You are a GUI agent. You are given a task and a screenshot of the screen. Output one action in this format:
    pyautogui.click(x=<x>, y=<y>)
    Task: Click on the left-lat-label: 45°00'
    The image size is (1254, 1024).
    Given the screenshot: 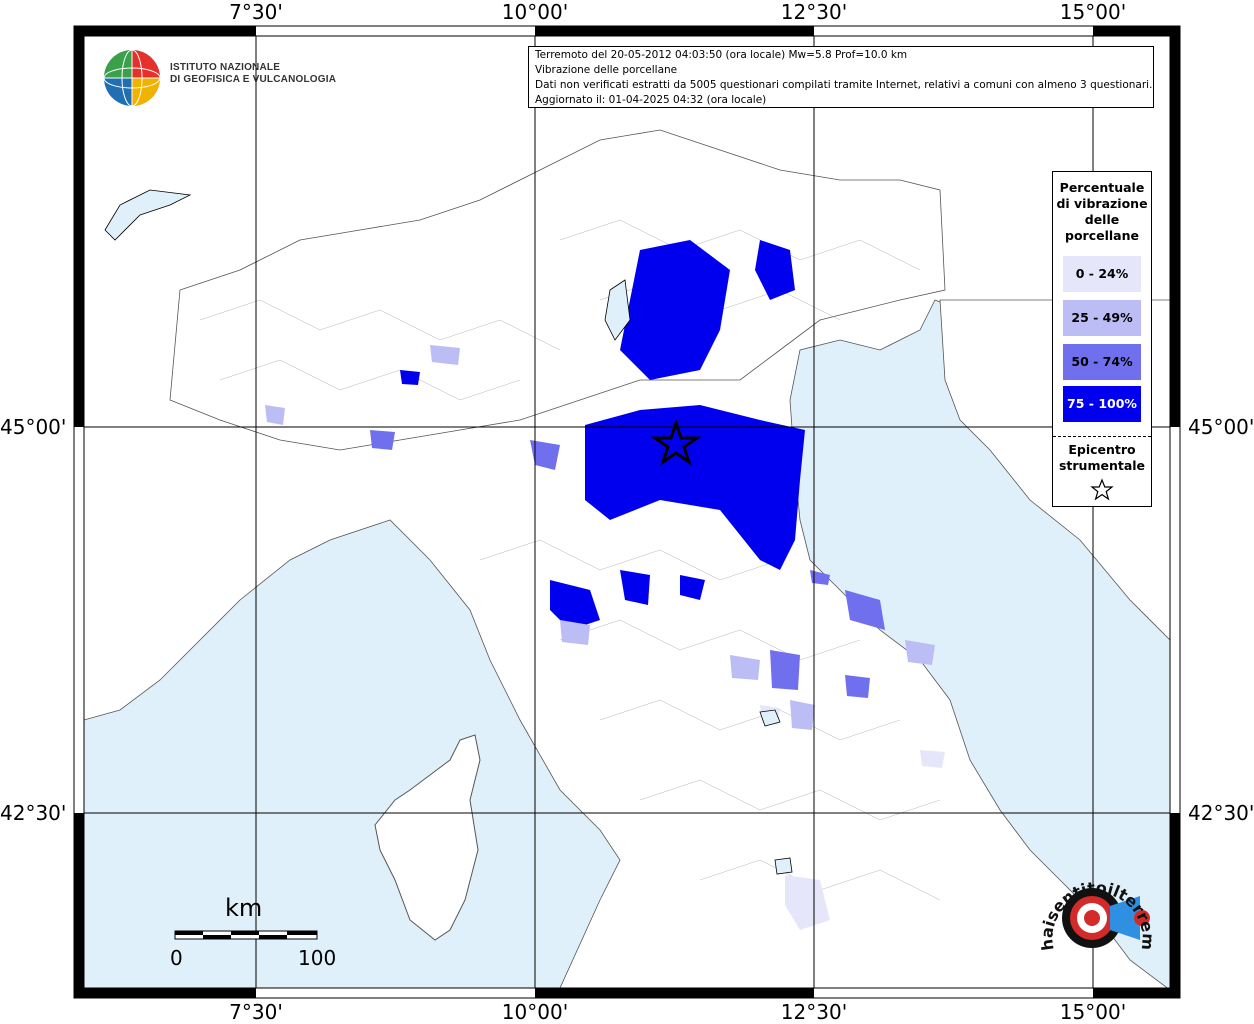 What is the action you would take?
    pyautogui.click(x=33, y=427)
    